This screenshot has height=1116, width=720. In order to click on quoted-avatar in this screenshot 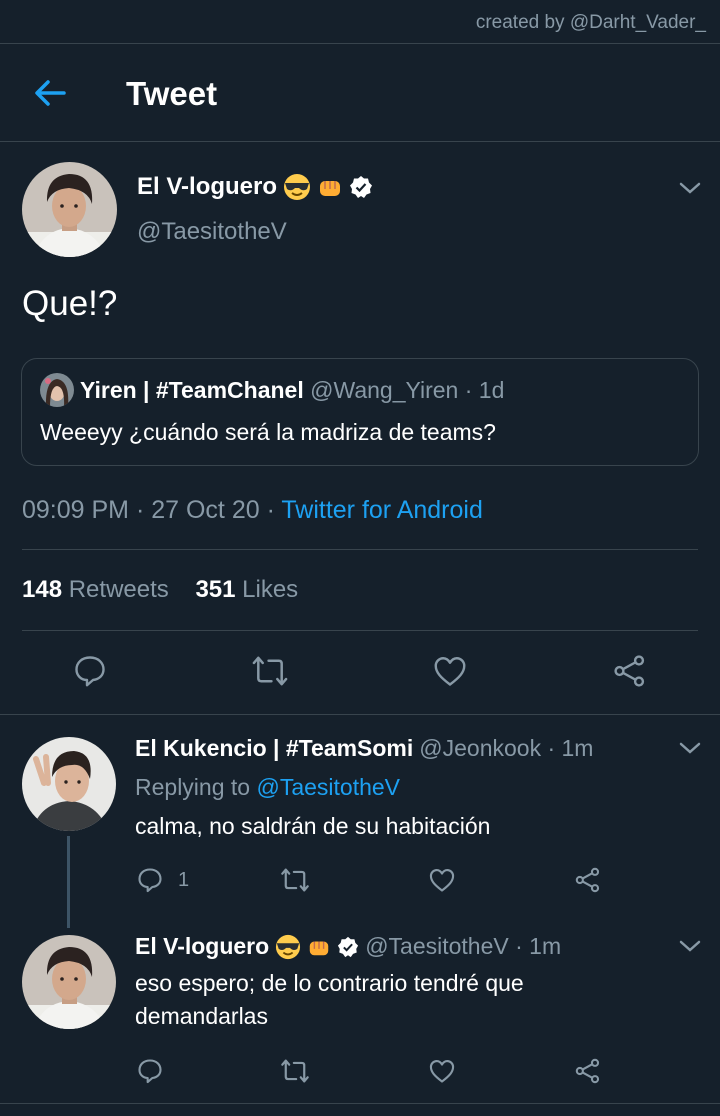, I will do `click(57, 390)`.